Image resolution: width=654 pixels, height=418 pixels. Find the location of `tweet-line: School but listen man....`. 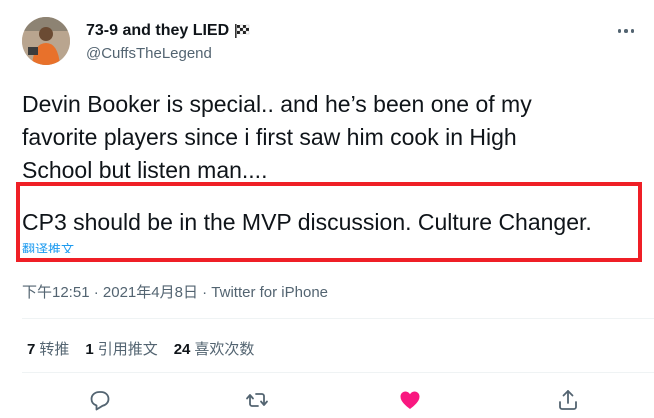

tweet-line: School but listen man.... is located at coordinates (145, 170).